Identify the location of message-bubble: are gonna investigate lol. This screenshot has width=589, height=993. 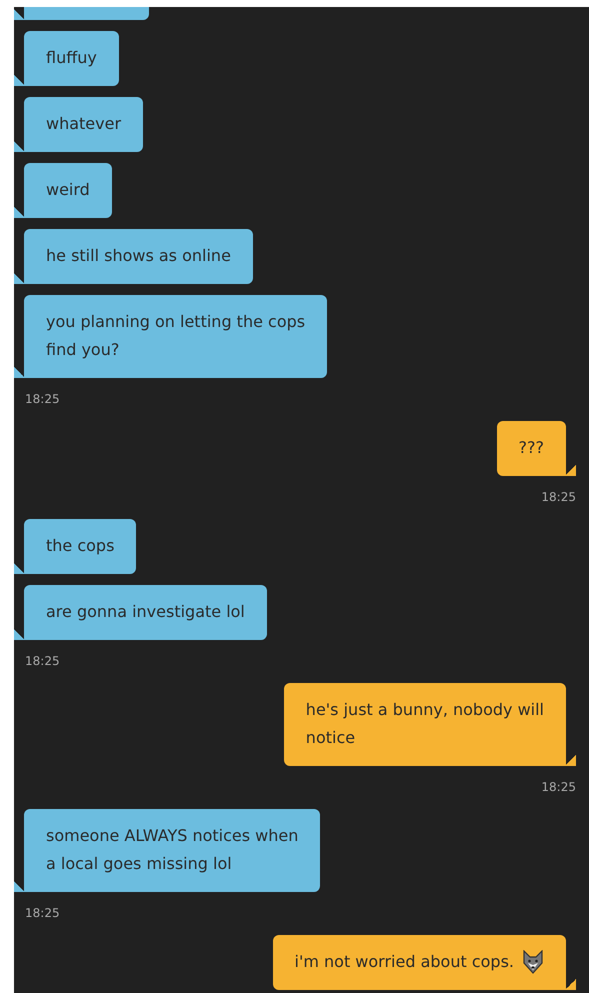
(140, 612).